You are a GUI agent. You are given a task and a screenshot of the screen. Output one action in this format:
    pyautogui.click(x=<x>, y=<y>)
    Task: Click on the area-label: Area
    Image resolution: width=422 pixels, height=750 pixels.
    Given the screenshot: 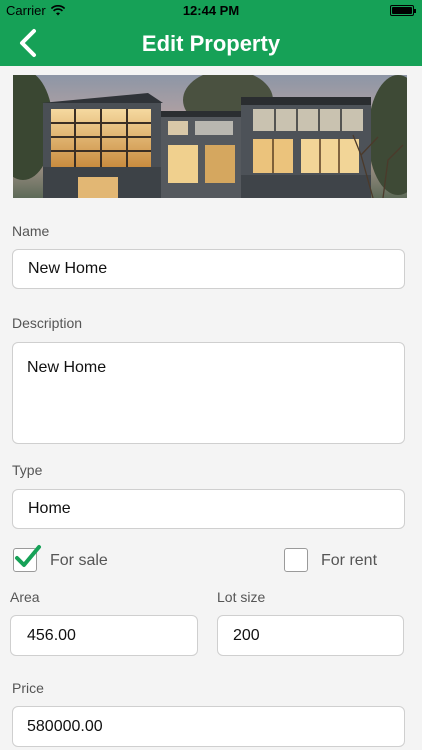 What is the action you would take?
    pyautogui.click(x=25, y=597)
    